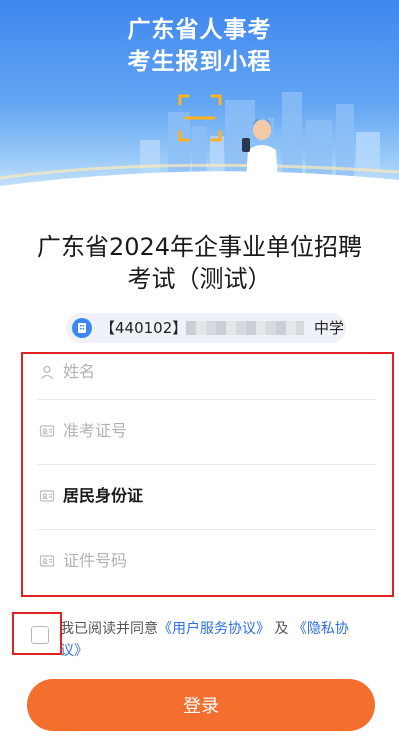 The height and width of the screenshot is (751, 399). Describe the element at coordinates (103, 495) in the screenshot. I see `id-type-value: 居民身份证` at that location.